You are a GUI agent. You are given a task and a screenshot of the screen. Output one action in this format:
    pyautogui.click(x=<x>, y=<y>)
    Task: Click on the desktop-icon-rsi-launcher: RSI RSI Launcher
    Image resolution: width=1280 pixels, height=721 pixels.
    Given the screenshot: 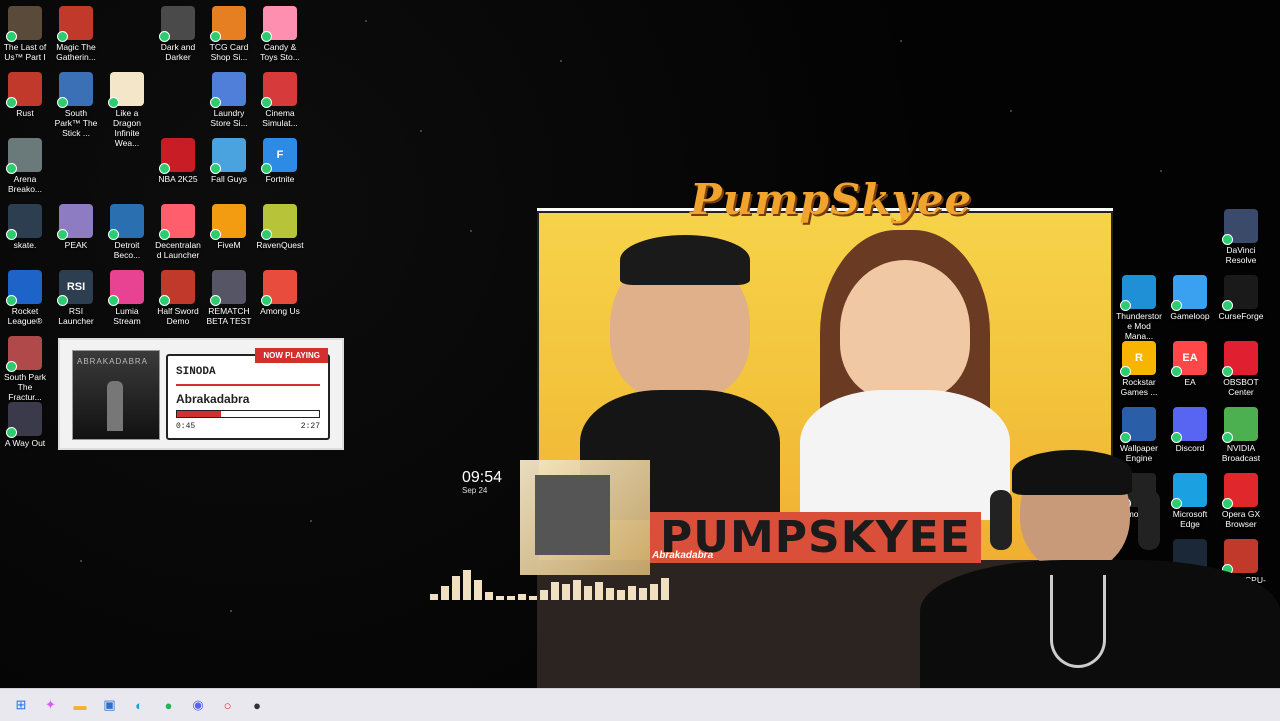 What is the action you would take?
    pyautogui.click(x=76, y=296)
    